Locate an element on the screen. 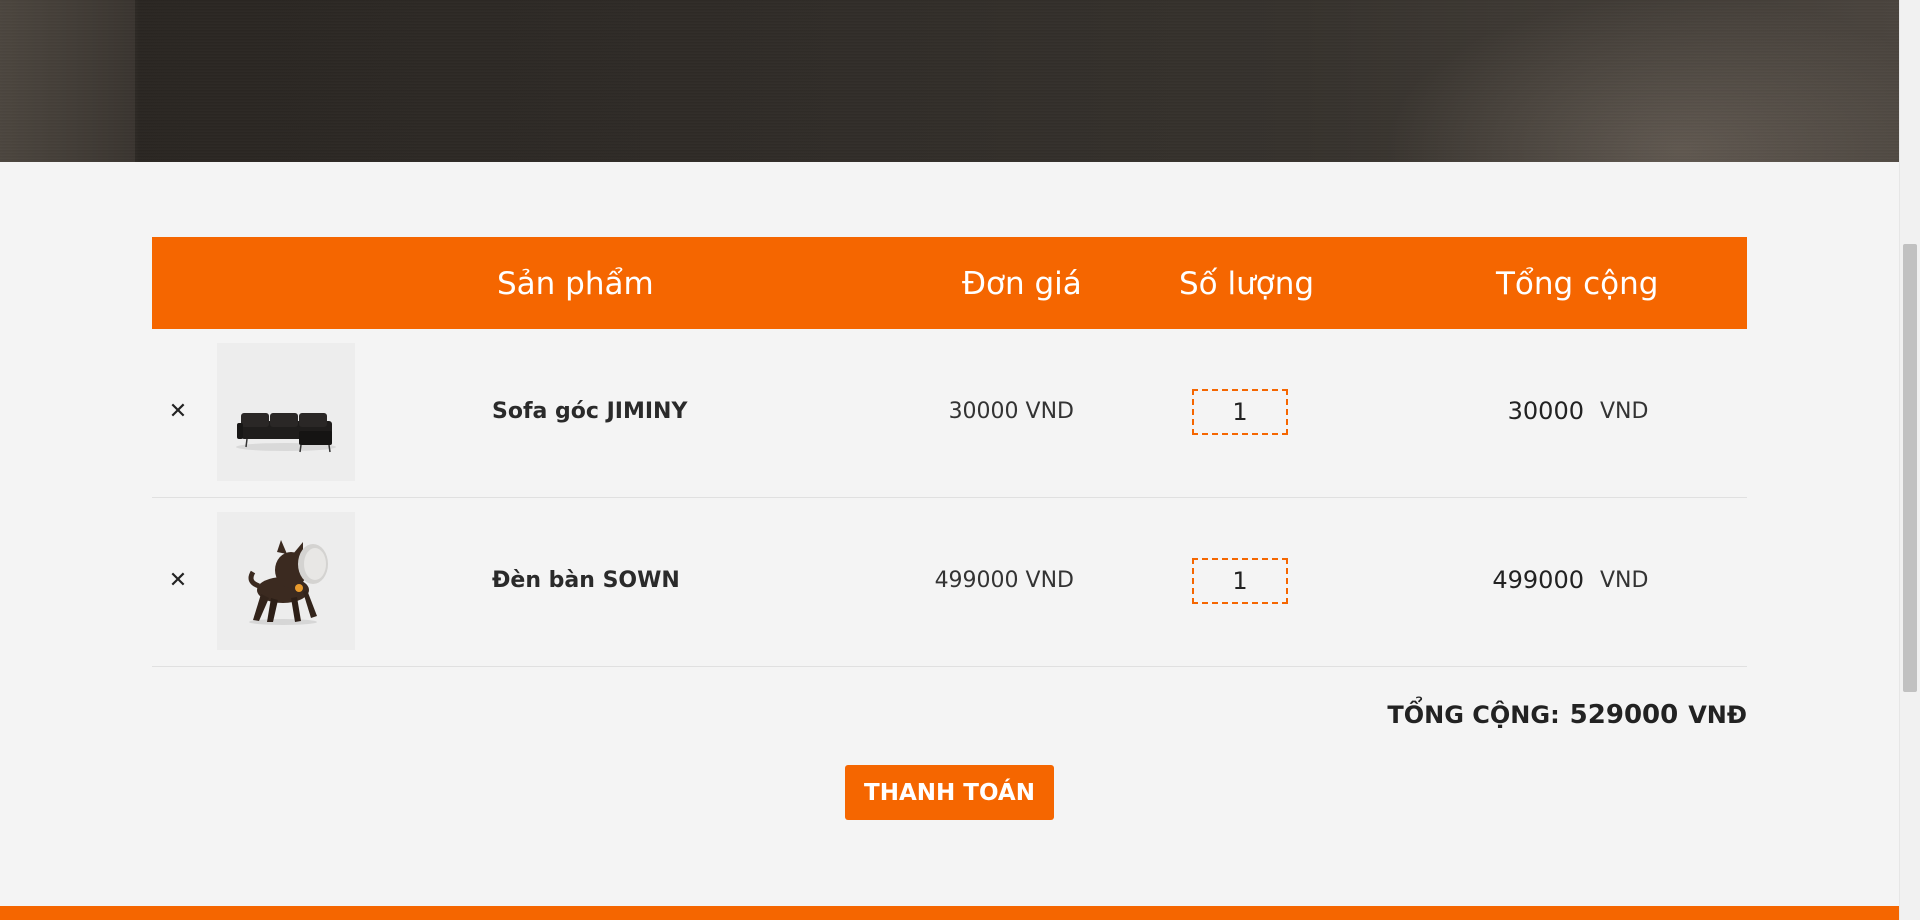 The height and width of the screenshot is (920, 1920). grand-total-value: 529000 is located at coordinates (1624, 715).